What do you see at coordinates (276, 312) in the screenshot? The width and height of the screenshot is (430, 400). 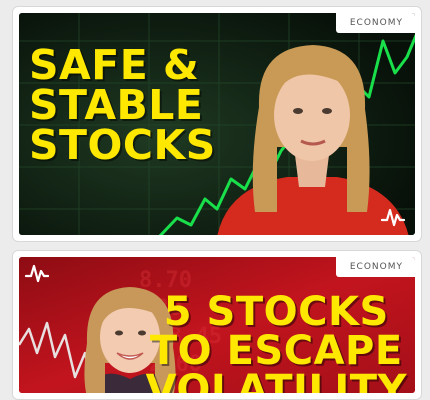 I see `headline-line: 5 STOCKS` at bounding box center [276, 312].